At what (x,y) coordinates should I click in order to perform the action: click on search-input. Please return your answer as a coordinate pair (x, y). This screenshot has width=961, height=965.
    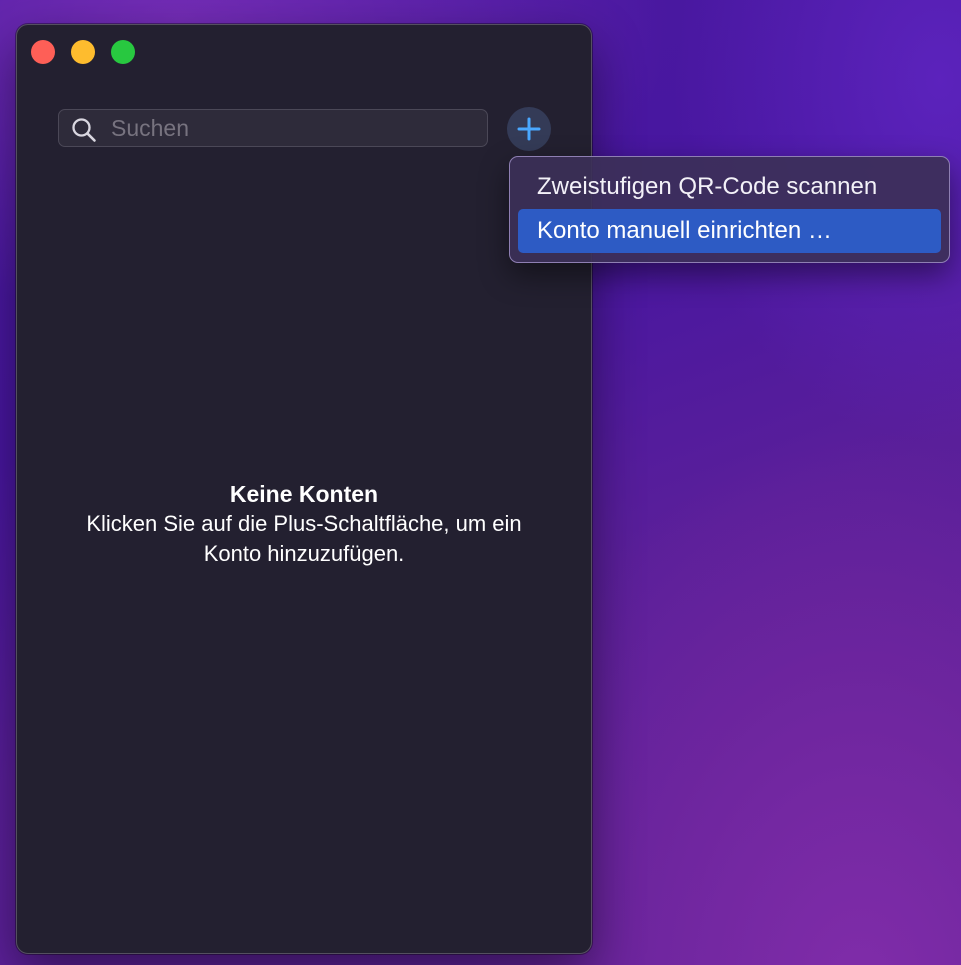
    Looking at the image, I should click on (296, 128).